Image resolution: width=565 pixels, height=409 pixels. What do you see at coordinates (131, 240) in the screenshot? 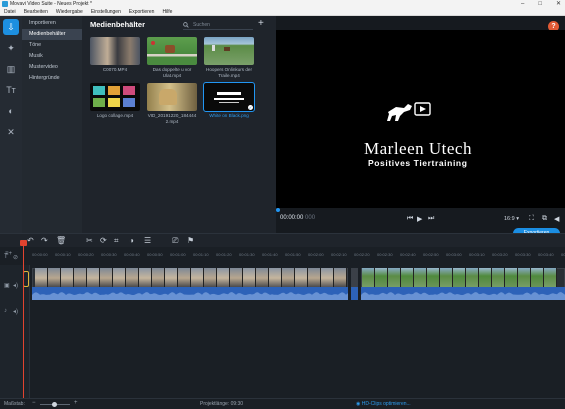
I see `color-icon: ◑` at bounding box center [131, 240].